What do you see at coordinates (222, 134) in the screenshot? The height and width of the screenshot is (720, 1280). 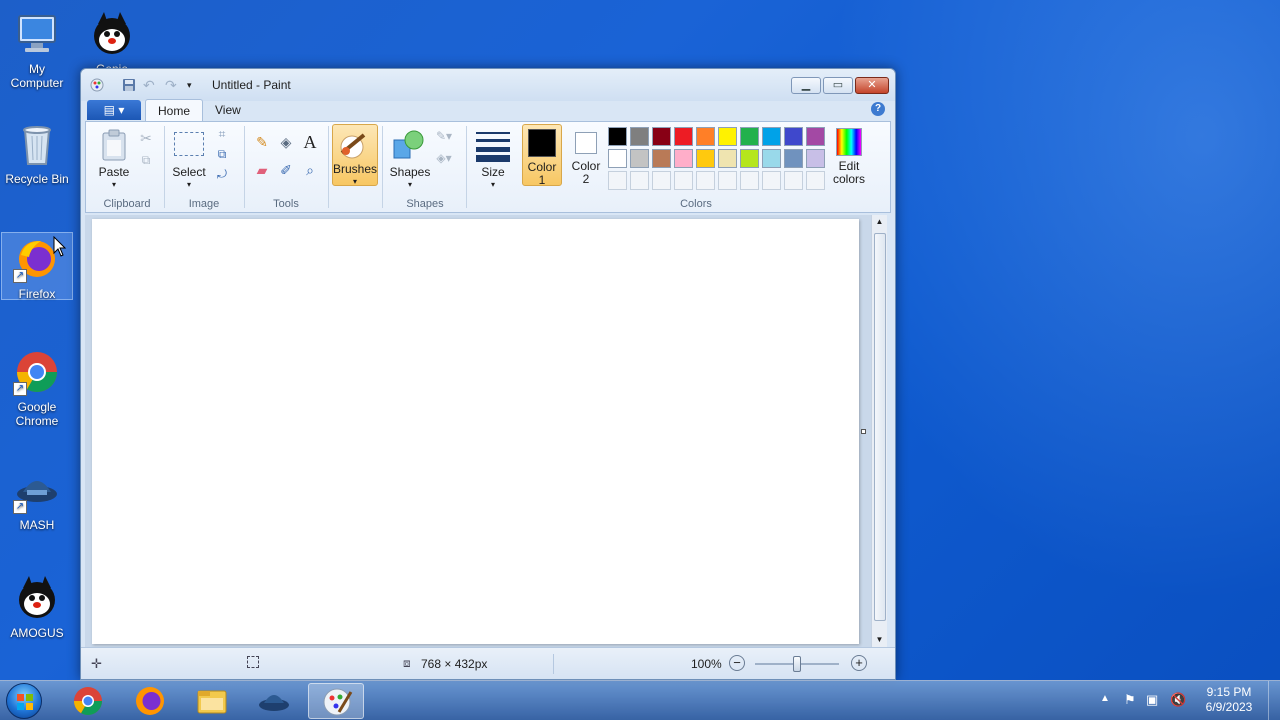 I see `crop-icon: ⌗` at bounding box center [222, 134].